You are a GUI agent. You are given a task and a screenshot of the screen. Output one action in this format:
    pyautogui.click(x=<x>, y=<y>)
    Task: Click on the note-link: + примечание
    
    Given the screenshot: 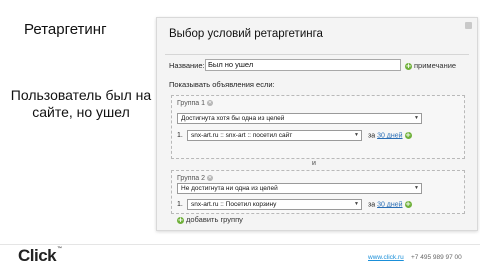 What is the action you would take?
    pyautogui.click(x=430, y=65)
    